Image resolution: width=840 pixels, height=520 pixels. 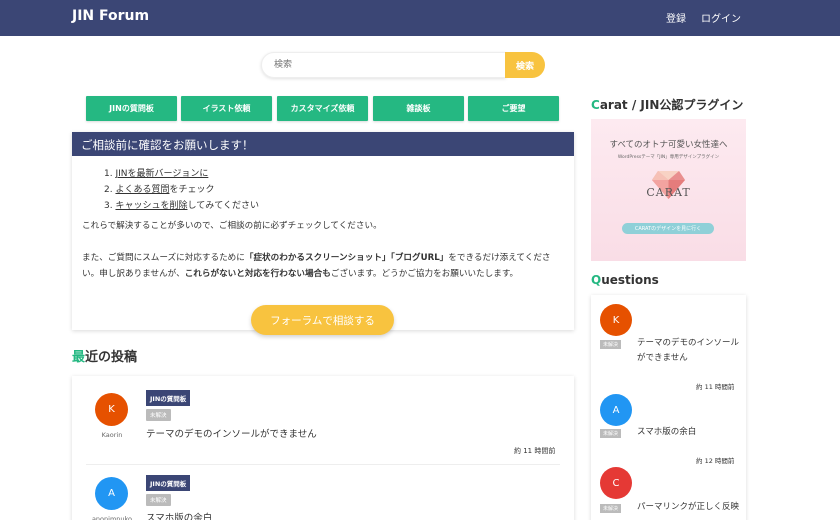 I want to click on title-accent: Q, so click(x=596, y=280).